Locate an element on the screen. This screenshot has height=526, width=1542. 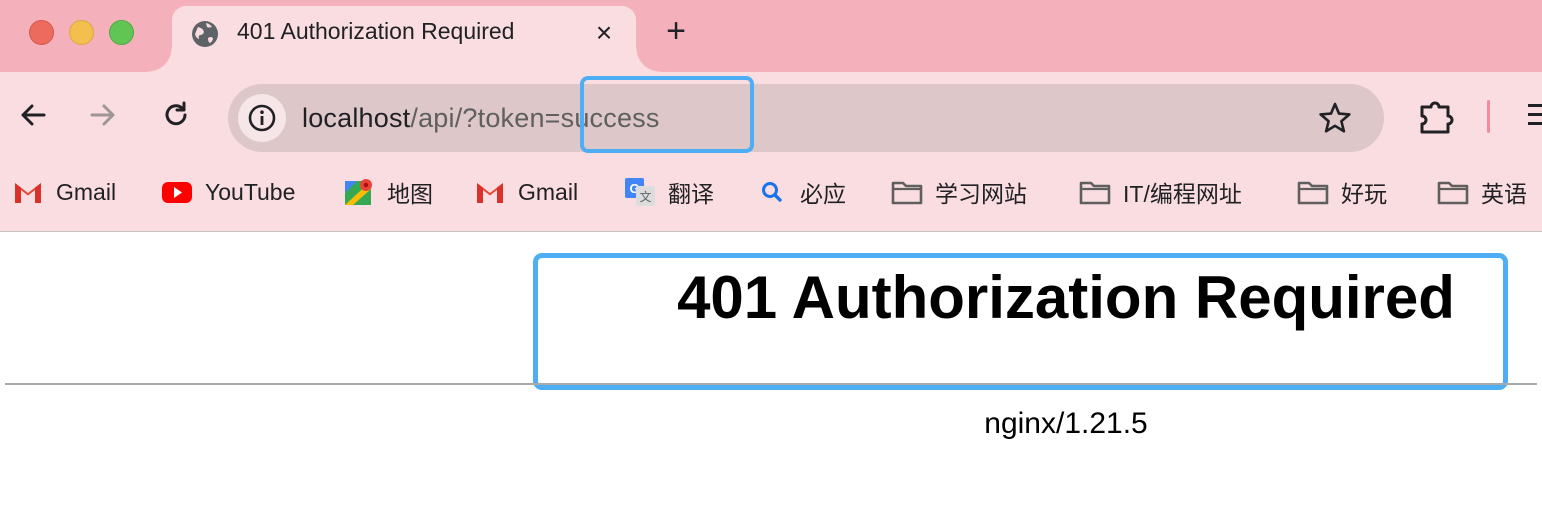
close-tab-icon: × is located at coordinates (604, 33).